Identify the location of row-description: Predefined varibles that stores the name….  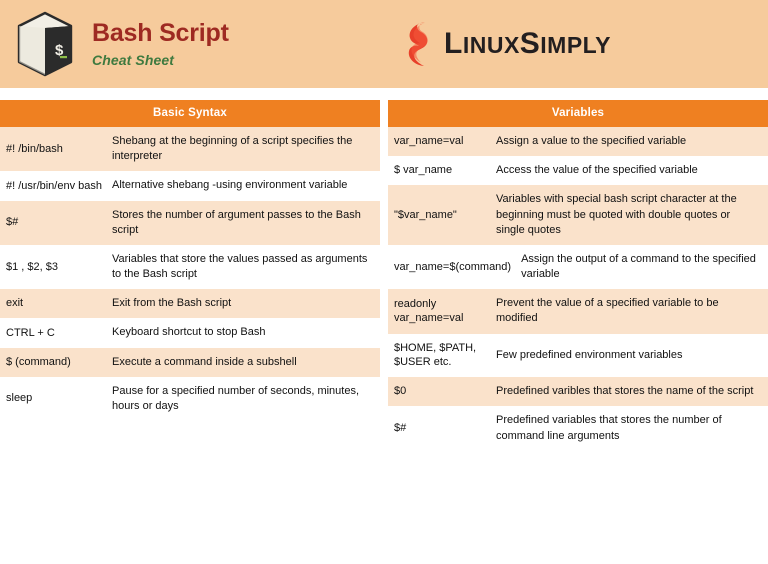
(625, 391).